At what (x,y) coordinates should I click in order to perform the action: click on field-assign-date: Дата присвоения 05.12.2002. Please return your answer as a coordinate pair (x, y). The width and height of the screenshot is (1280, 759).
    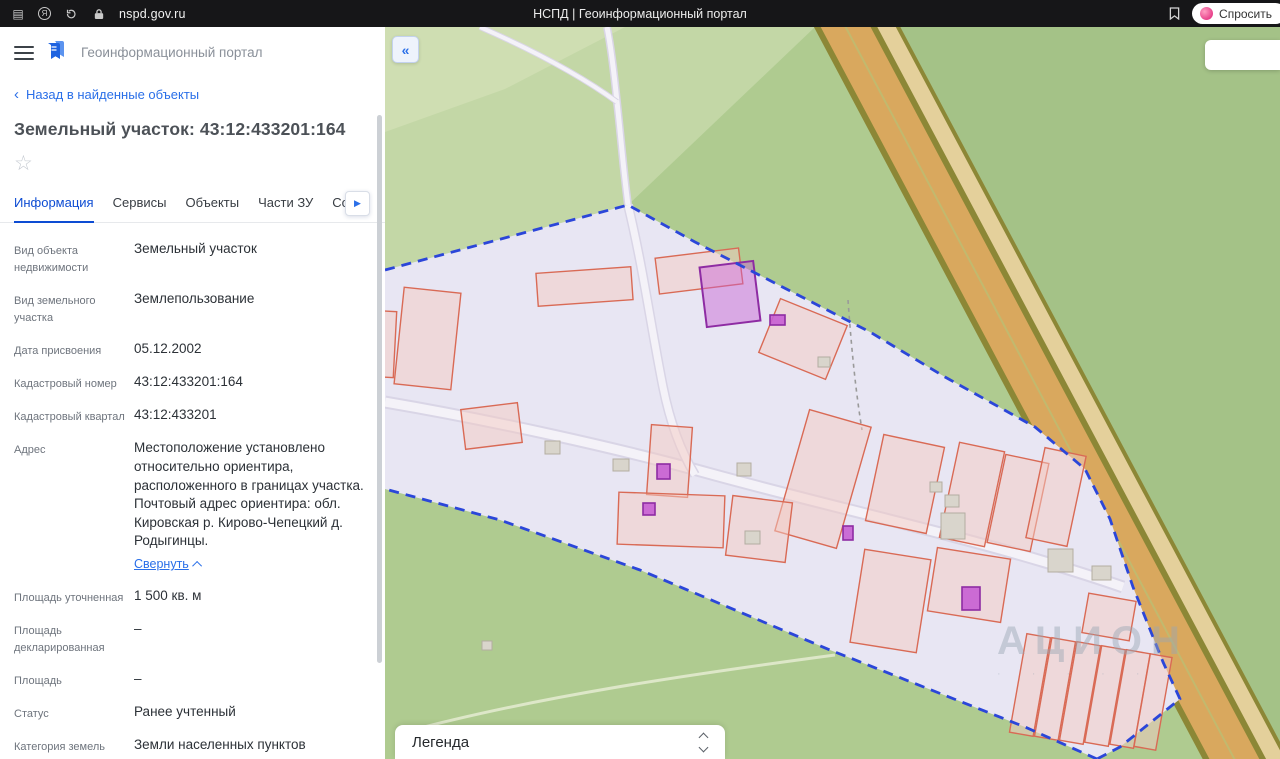
    Looking at the image, I should click on (189, 350).